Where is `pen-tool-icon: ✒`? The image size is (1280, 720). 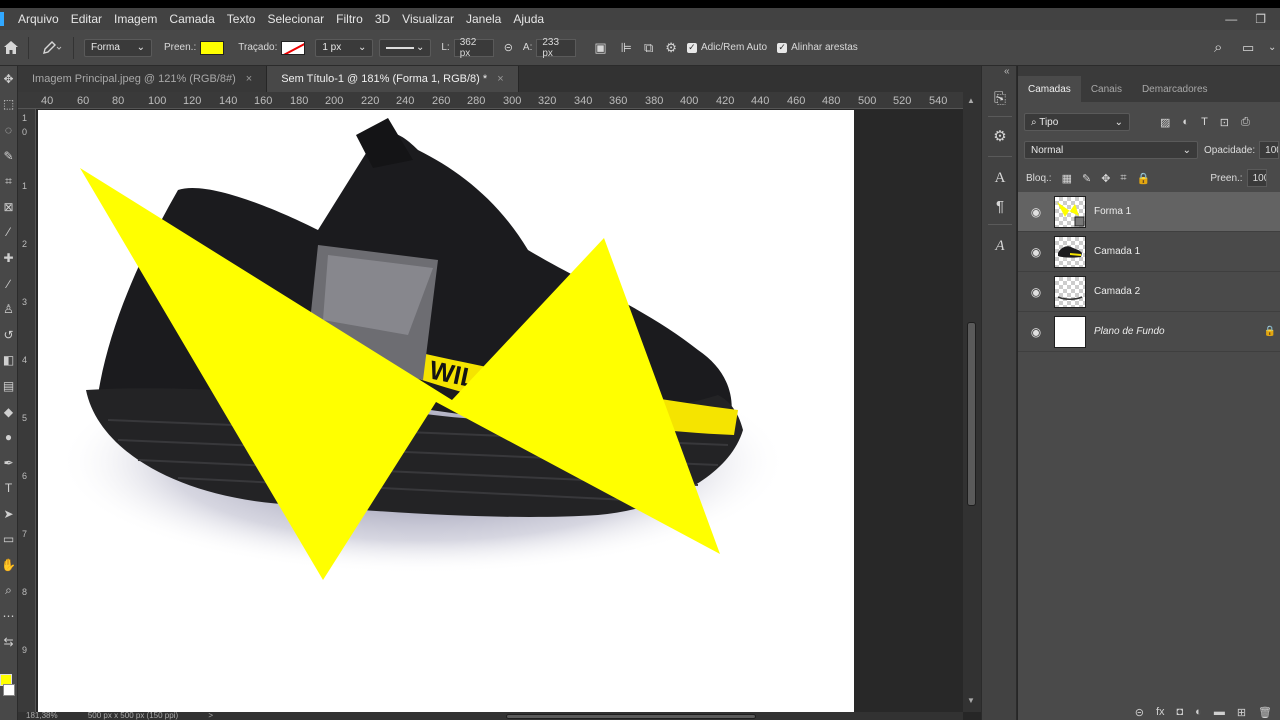
pen-tool-icon: ✒ is located at coordinates (9, 463).